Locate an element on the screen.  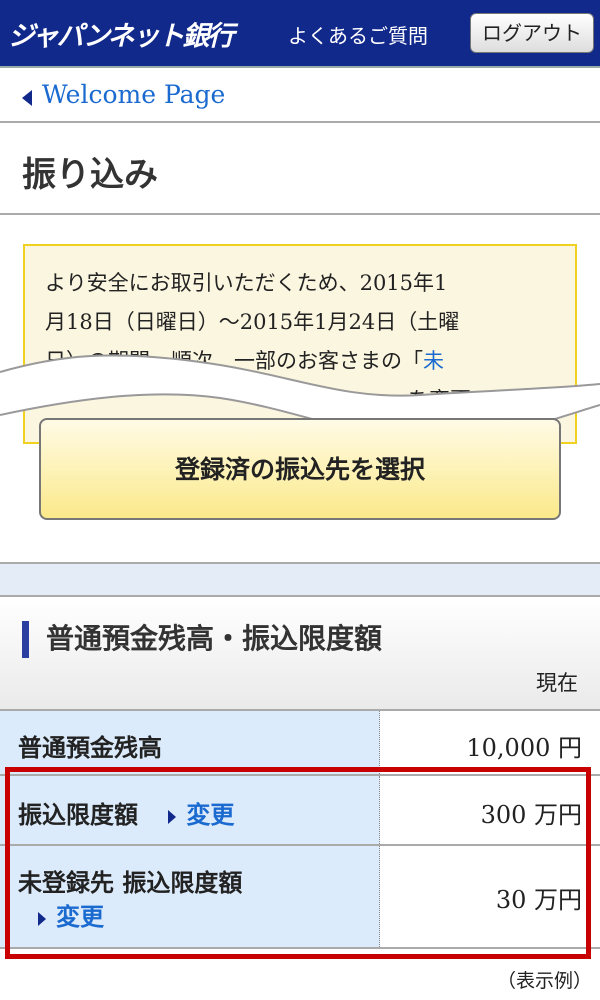
caption: （表示例） is located at coordinates (544, 981).